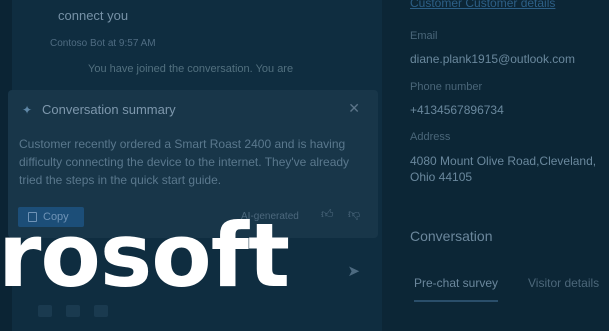  Describe the element at coordinates (327, 214) in the screenshot. I see `thumbs-up-icon: 👍︎` at that location.